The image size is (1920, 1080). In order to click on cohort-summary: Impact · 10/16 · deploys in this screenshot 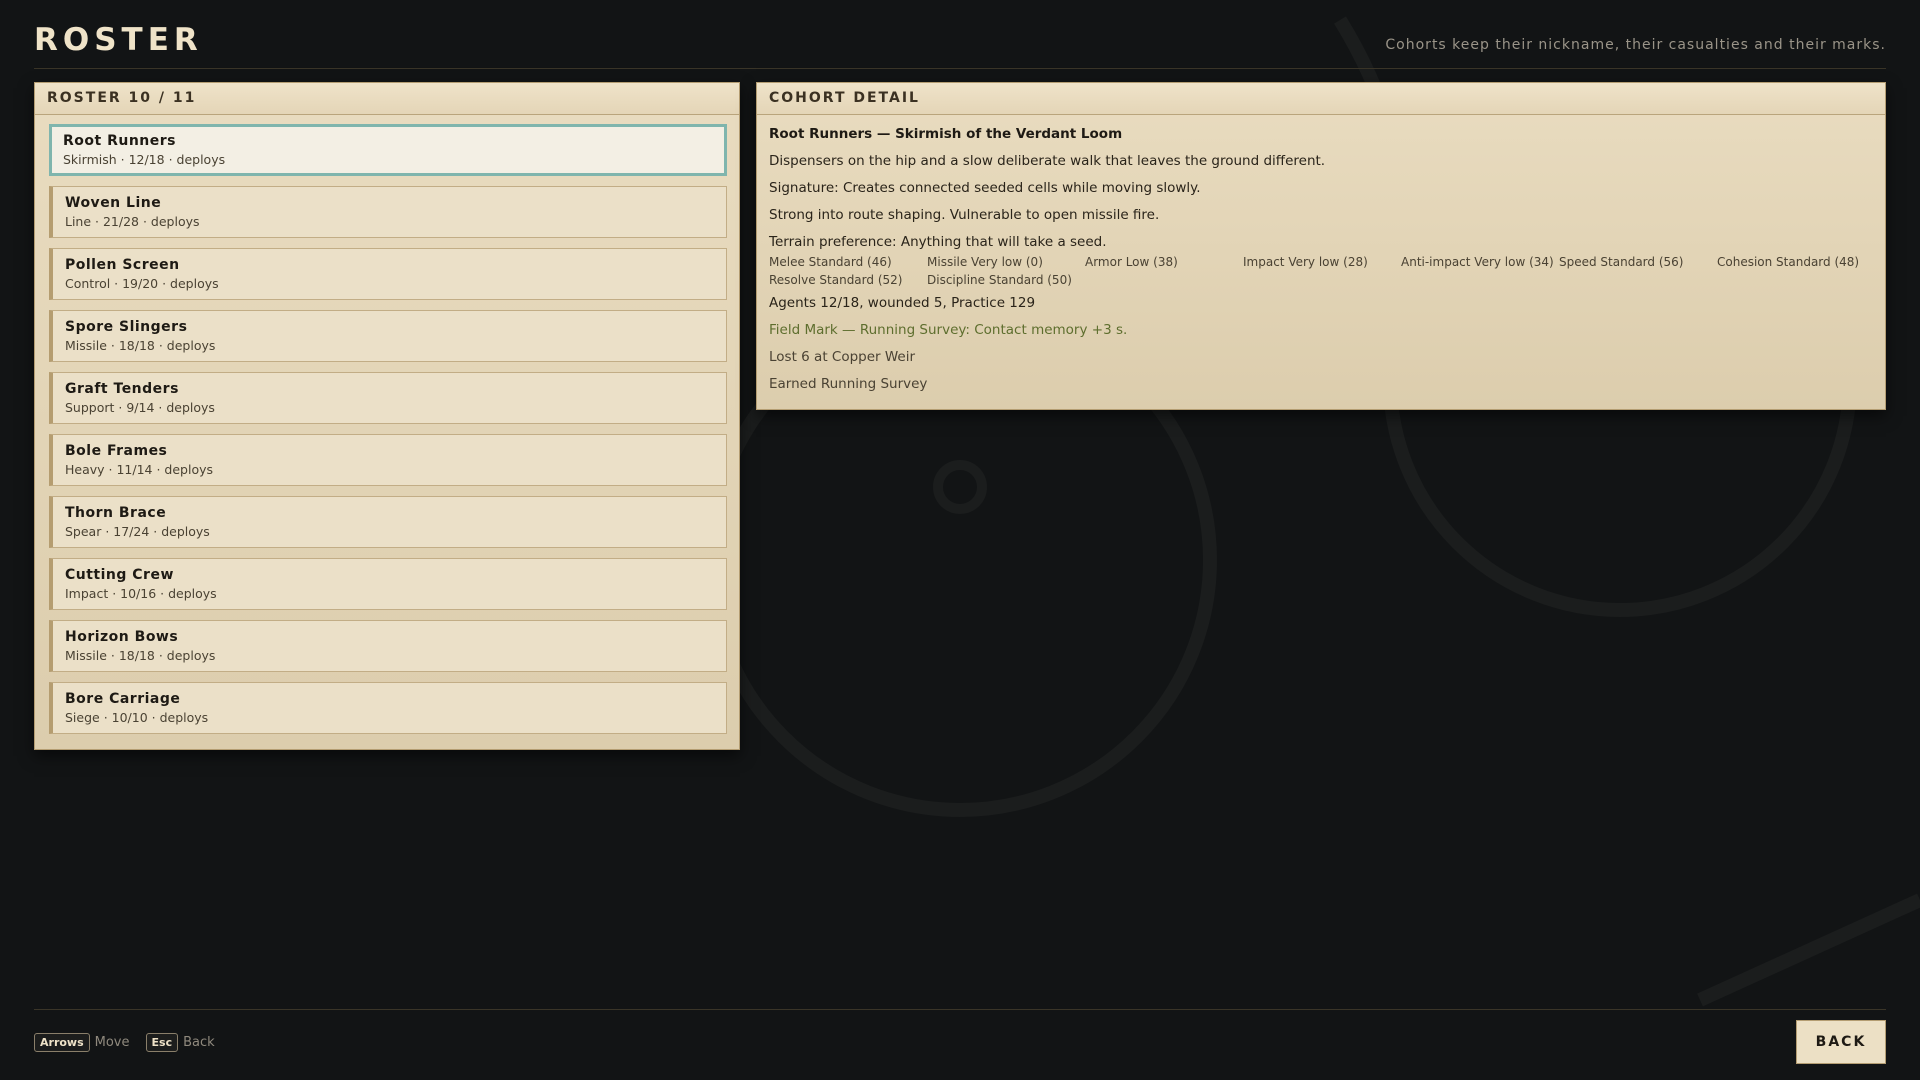, I will do `click(141, 593)`.